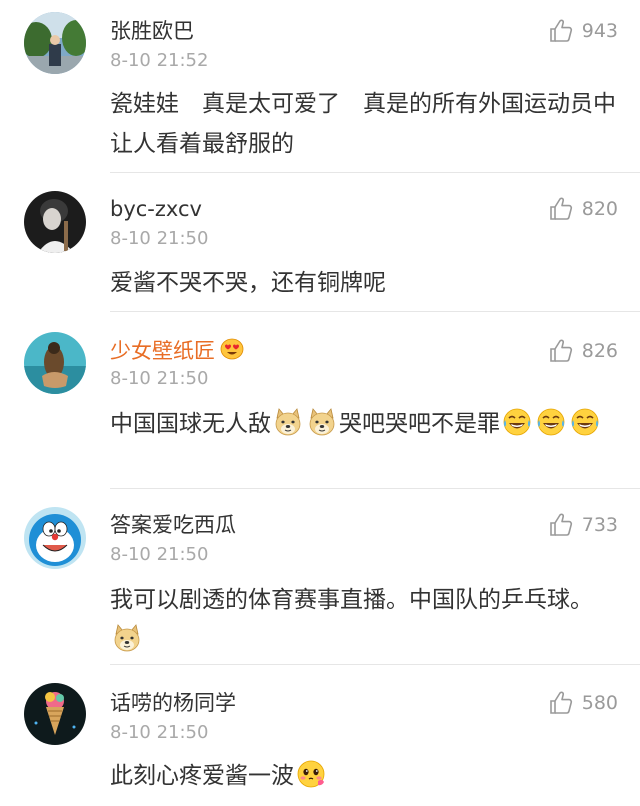 The image size is (640, 806). I want to click on username: 答案爱吃西瓜, so click(173, 525).